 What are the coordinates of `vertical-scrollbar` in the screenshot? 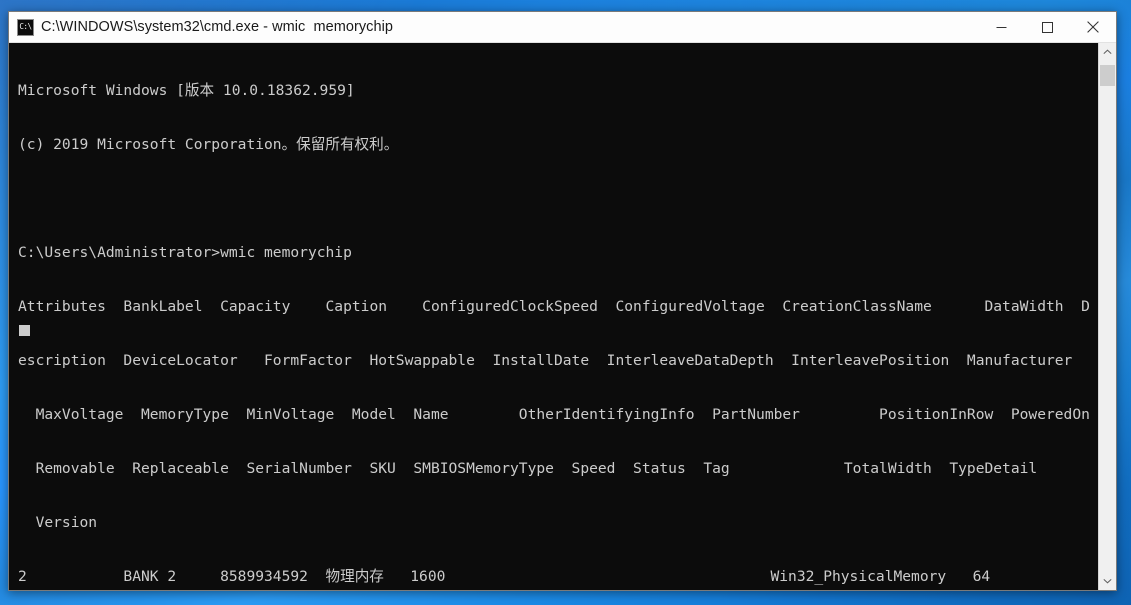 It's located at (1107, 316).